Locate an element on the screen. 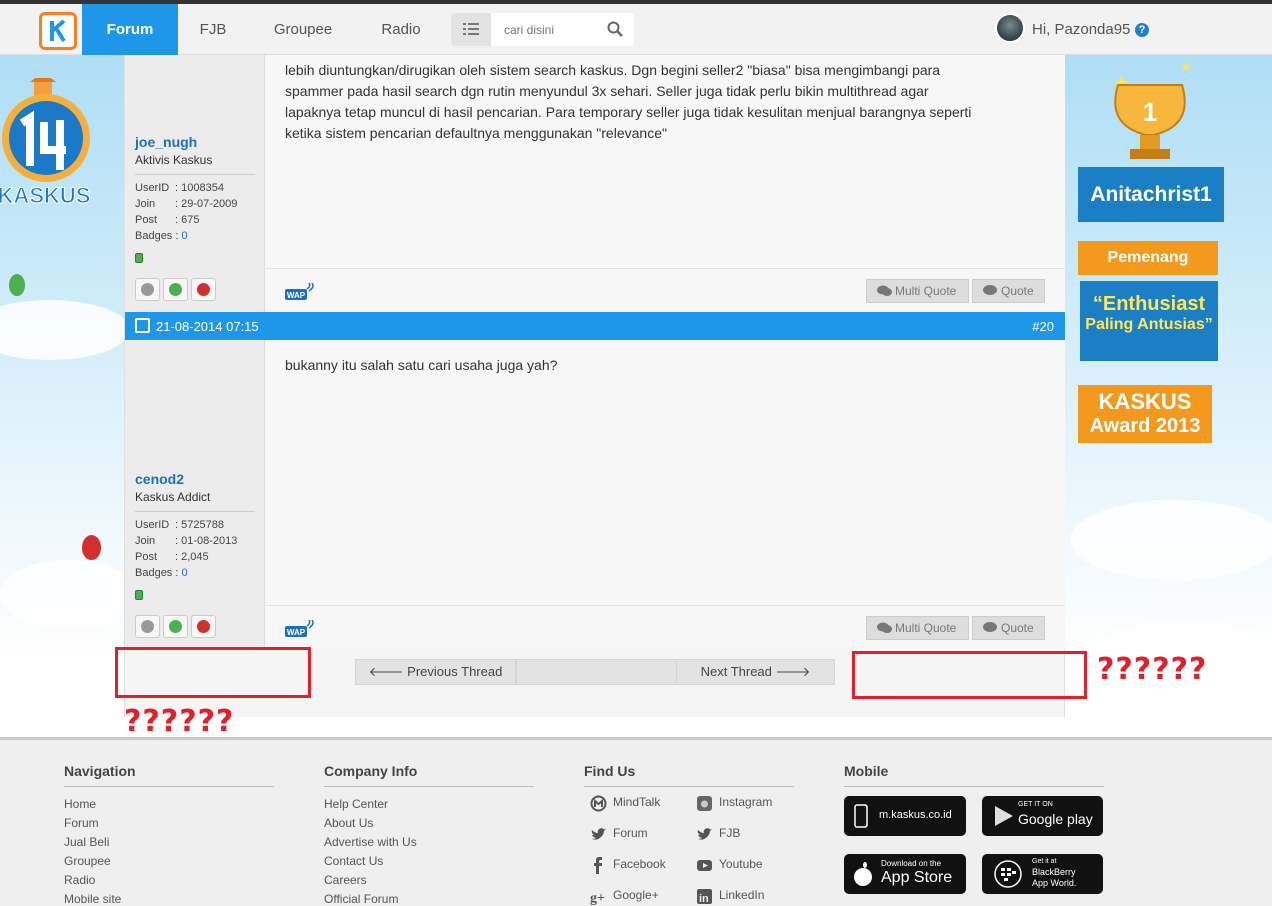 This screenshot has width=1272, height=906. search-input is located at coordinates (546, 29).